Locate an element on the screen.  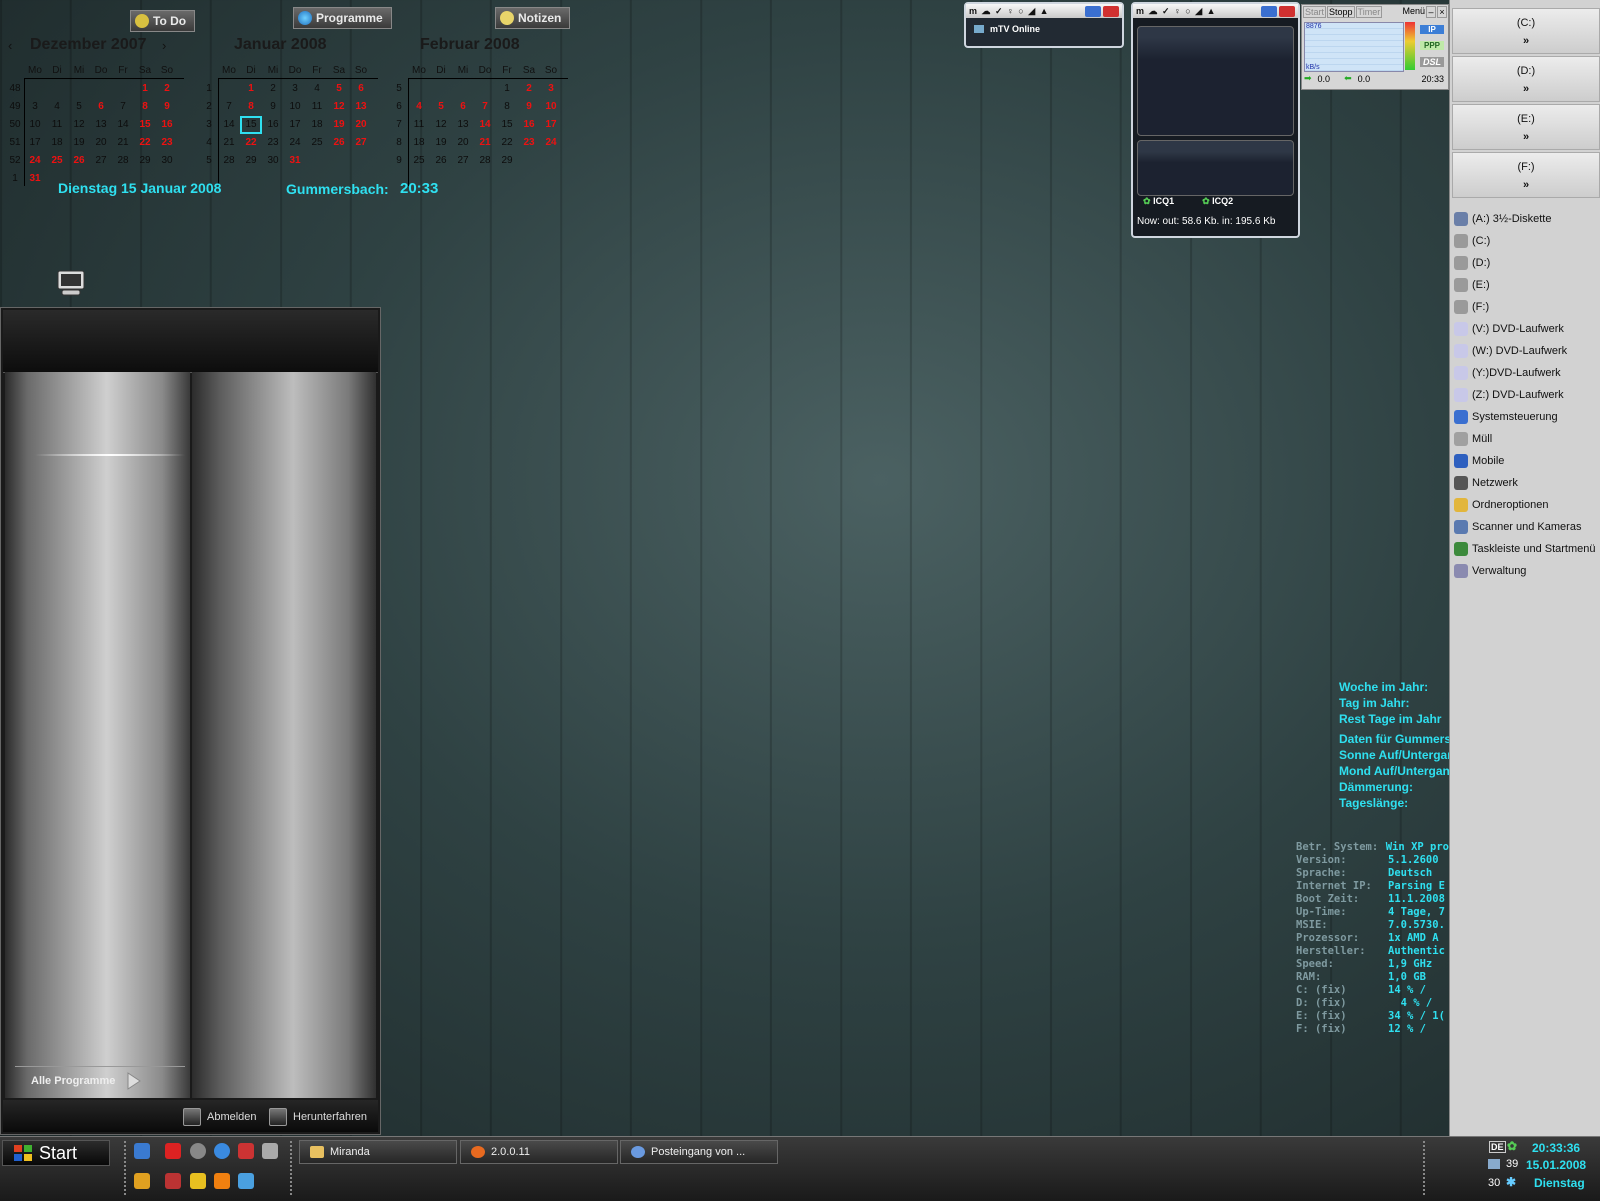
next-month-button: › is located at coordinates (164, 45).